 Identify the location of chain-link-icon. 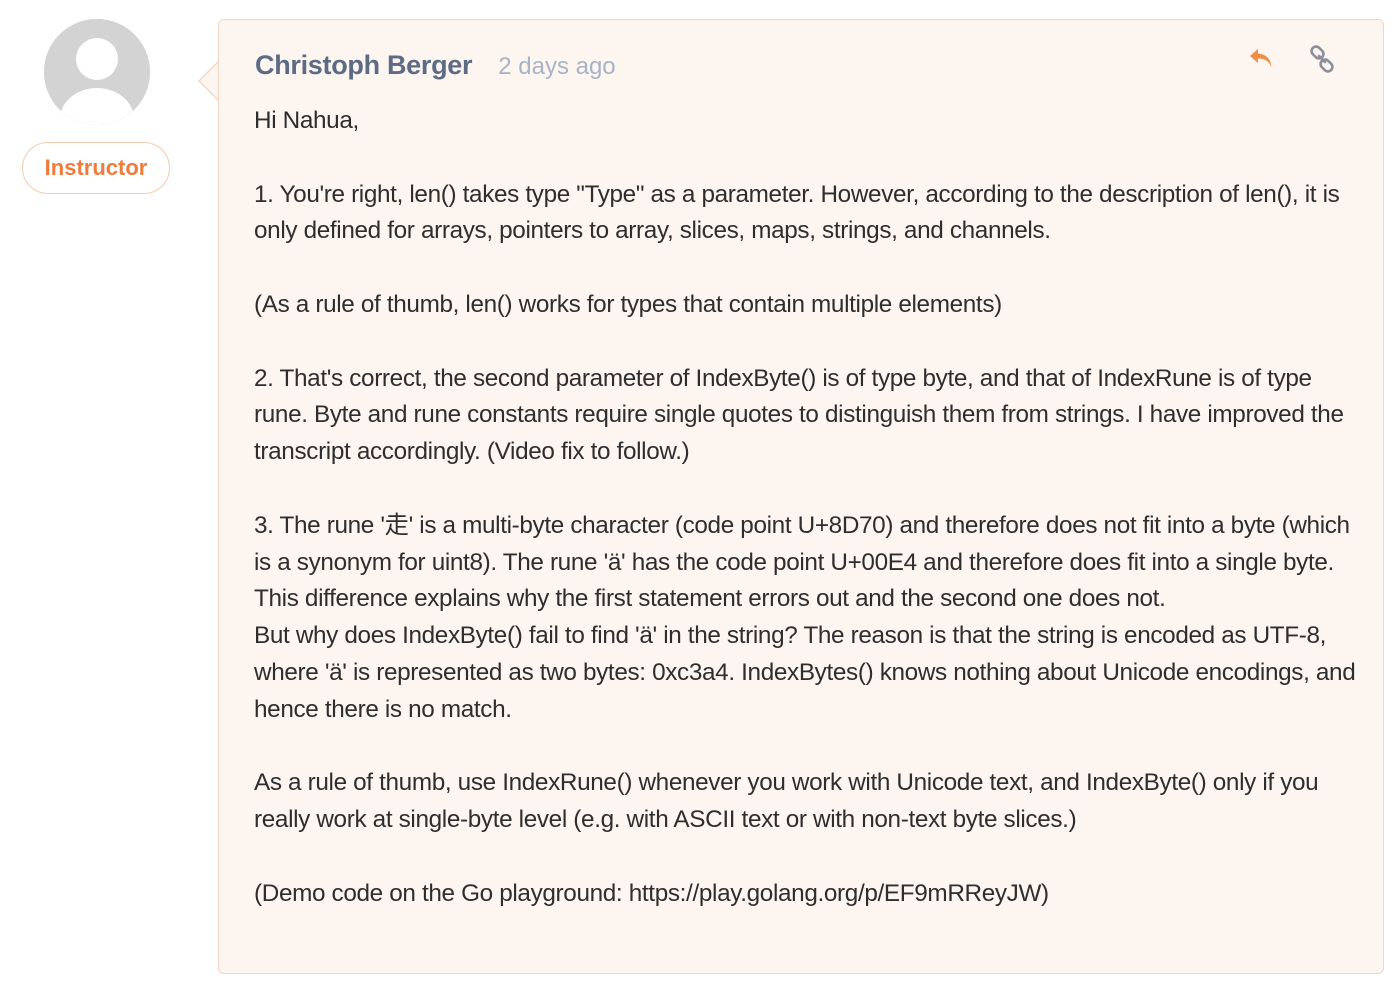
(1322, 59).